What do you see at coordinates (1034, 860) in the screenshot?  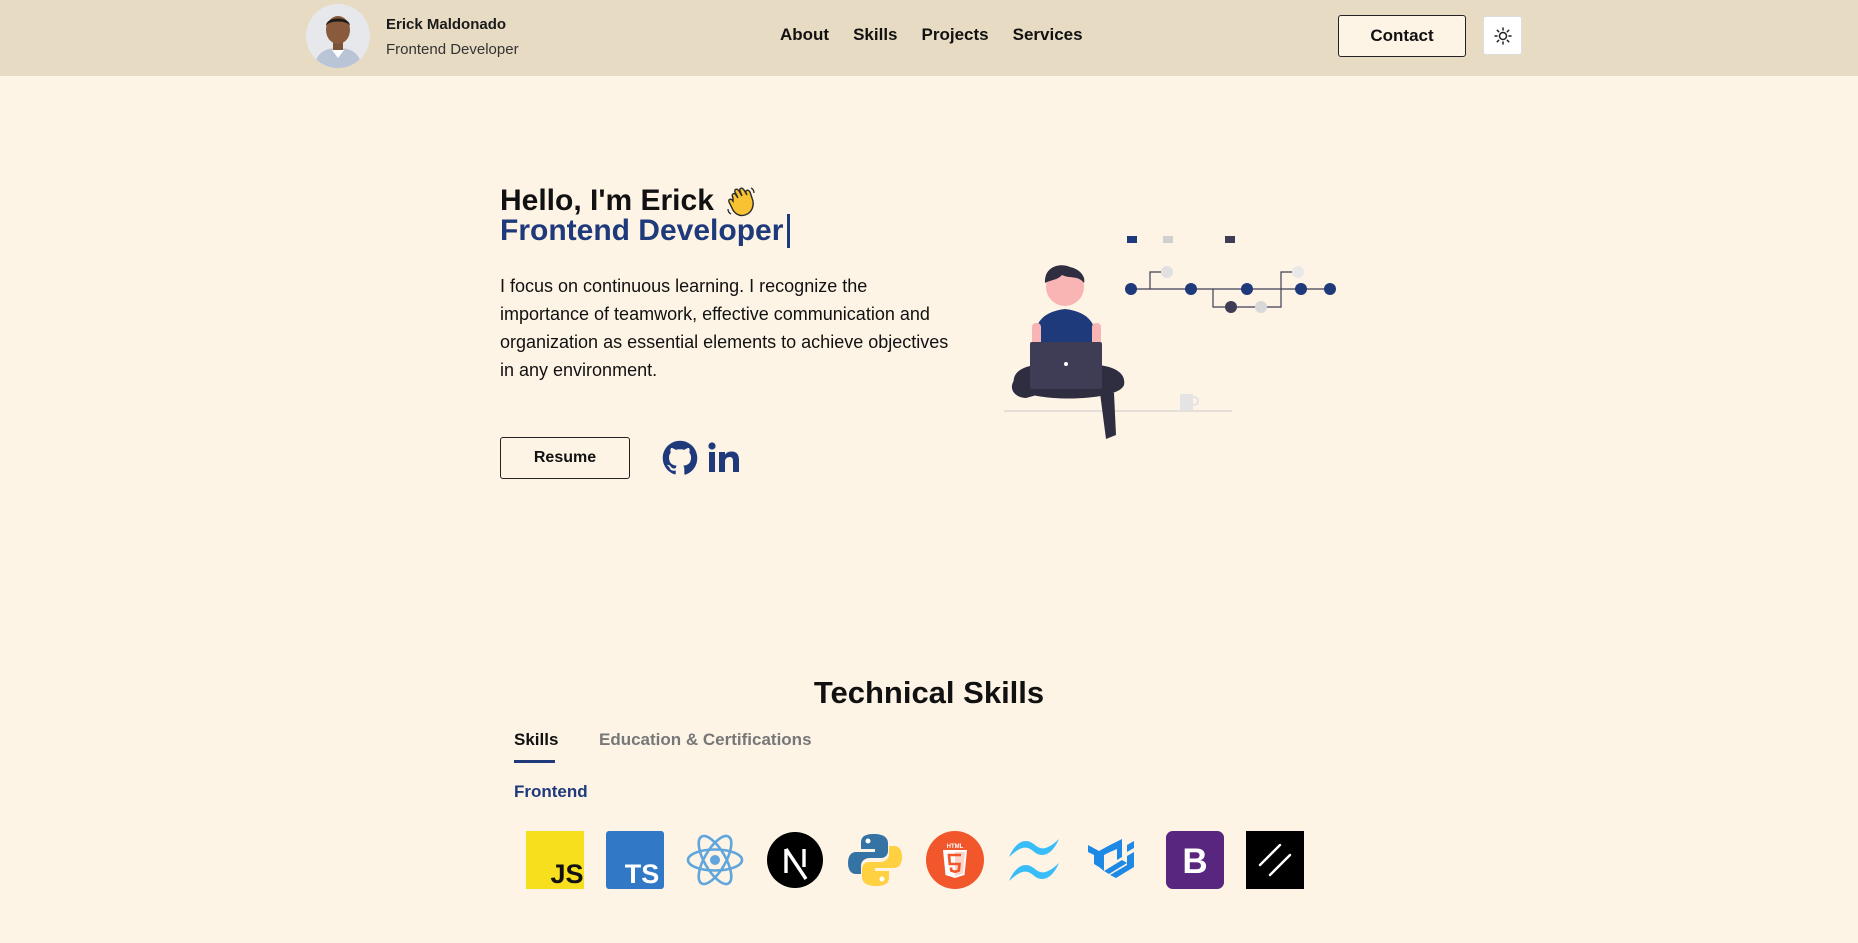 I see `tailwind-icon` at bounding box center [1034, 860].